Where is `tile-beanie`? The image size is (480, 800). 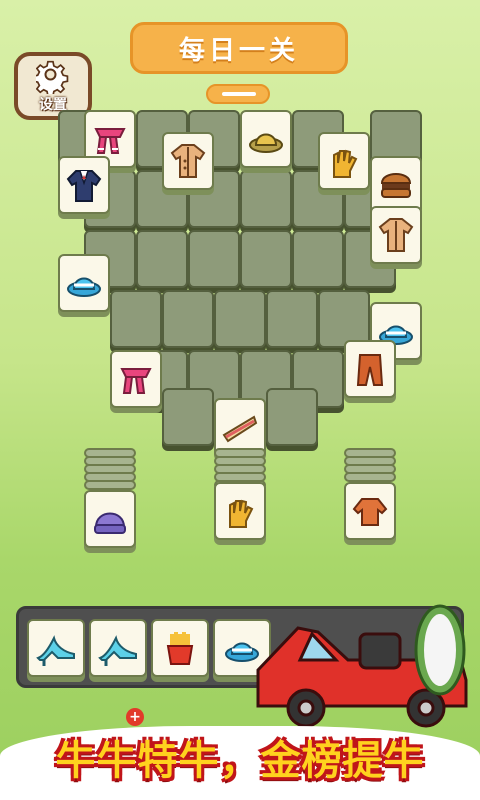
tile-beanie is located at coordinates (110, 519).